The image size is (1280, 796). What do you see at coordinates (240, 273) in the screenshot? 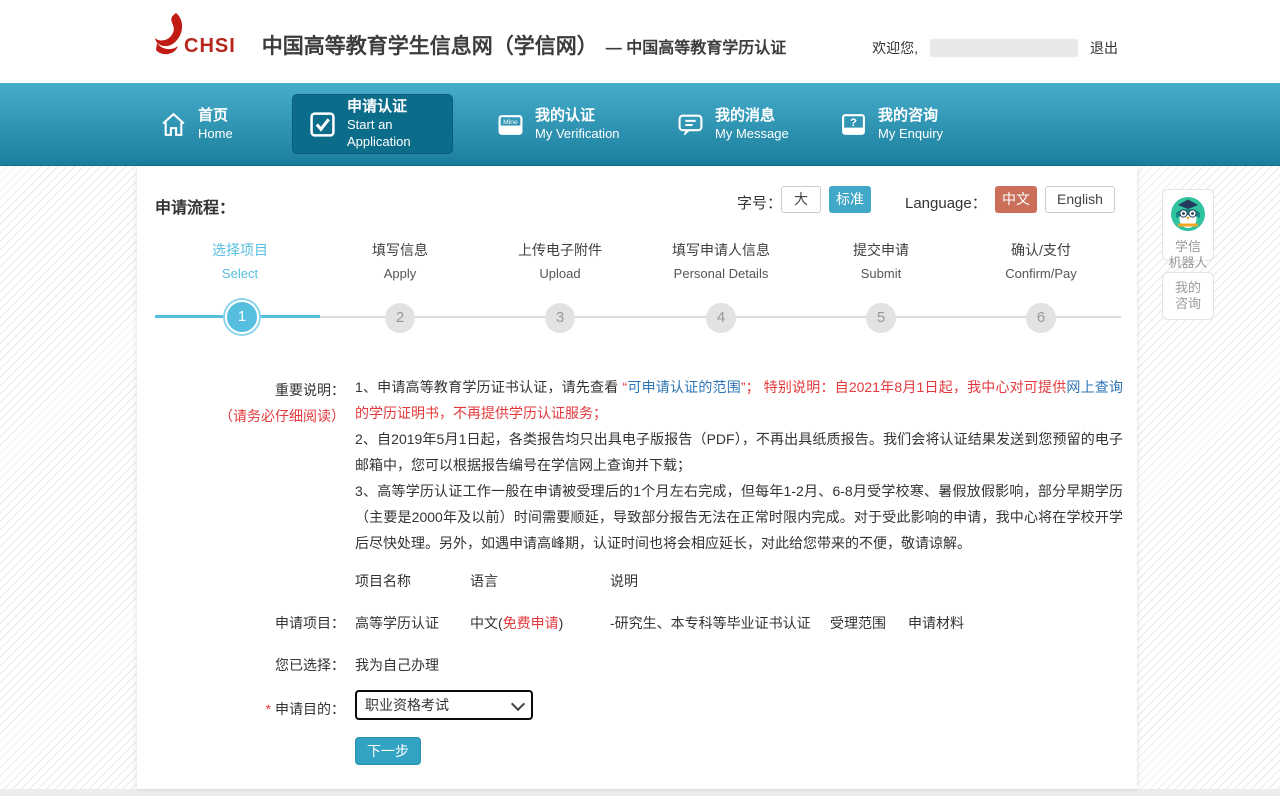
I see `step-label-en: Select` at bounding box center [240, 273].